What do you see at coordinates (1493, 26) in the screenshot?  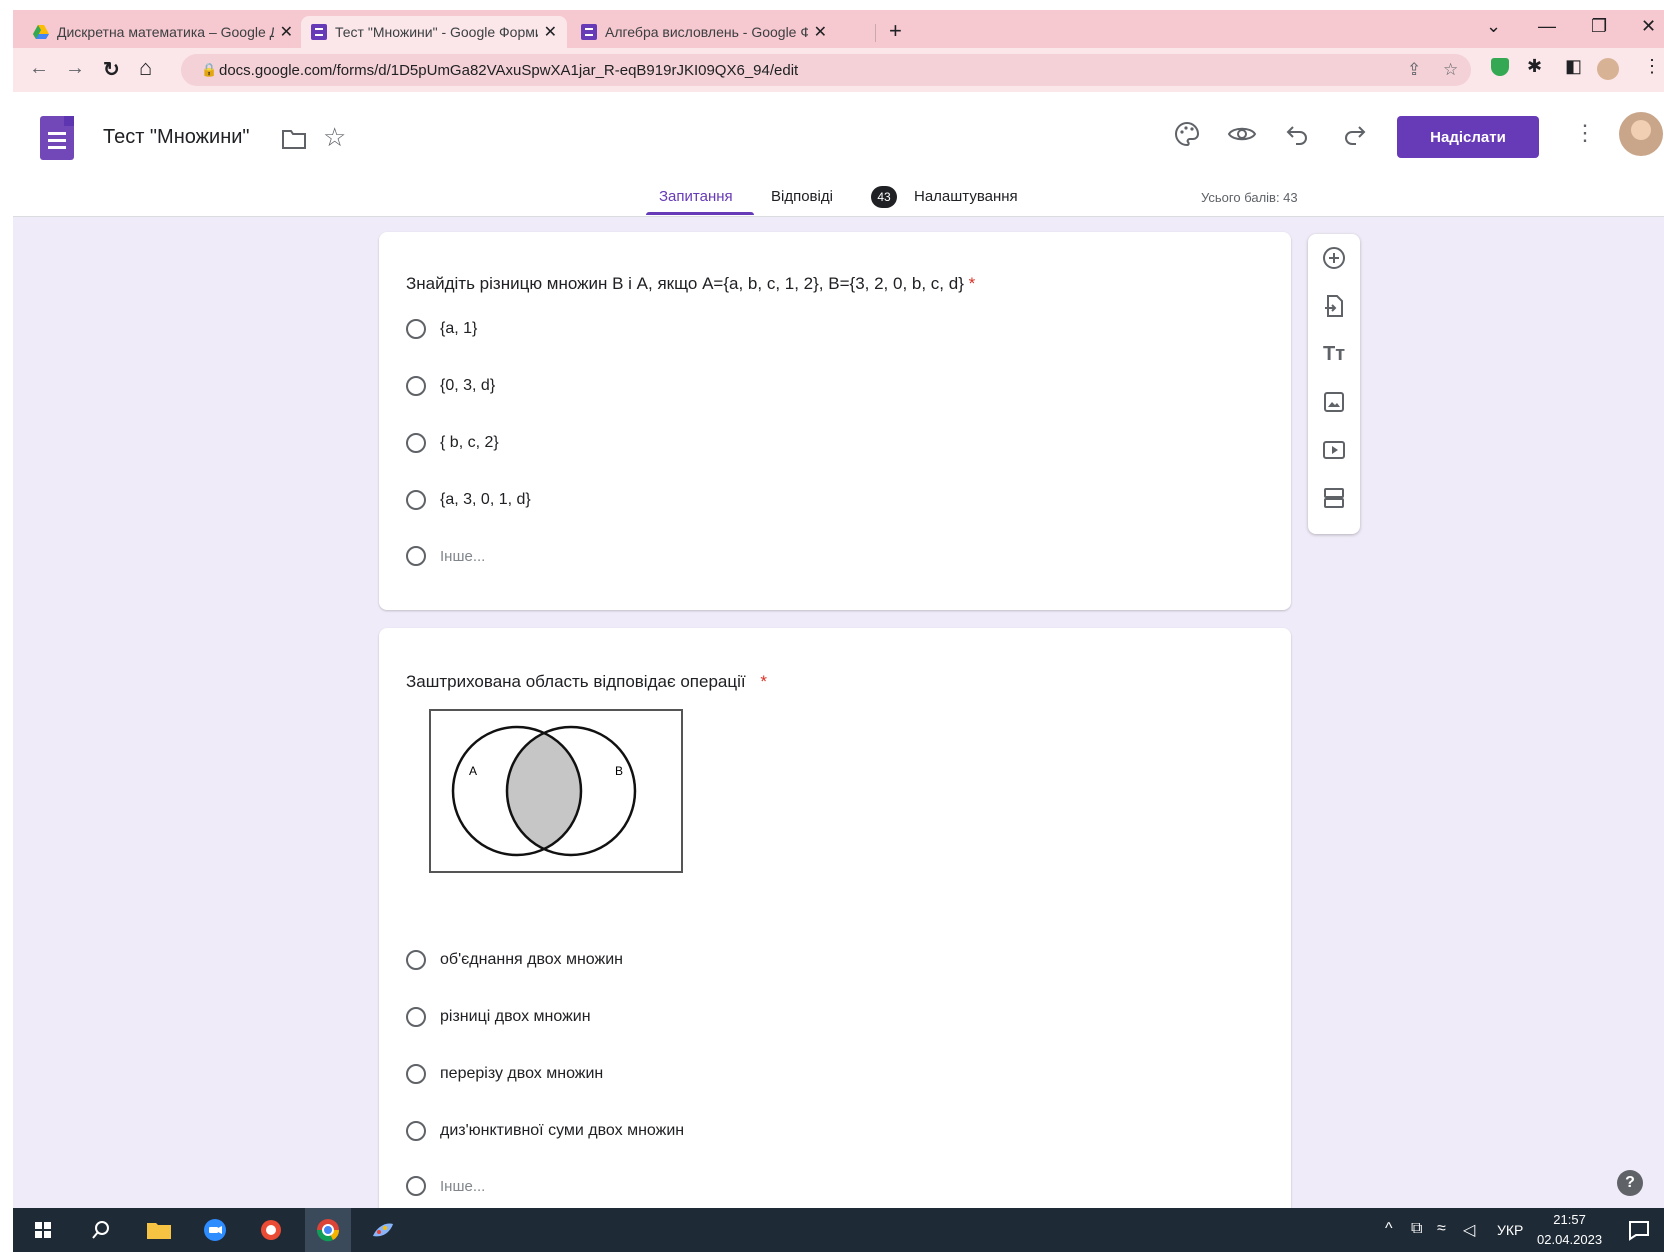 I see `tab-search-icon: ⌄` at bounding box center [1493, 26].